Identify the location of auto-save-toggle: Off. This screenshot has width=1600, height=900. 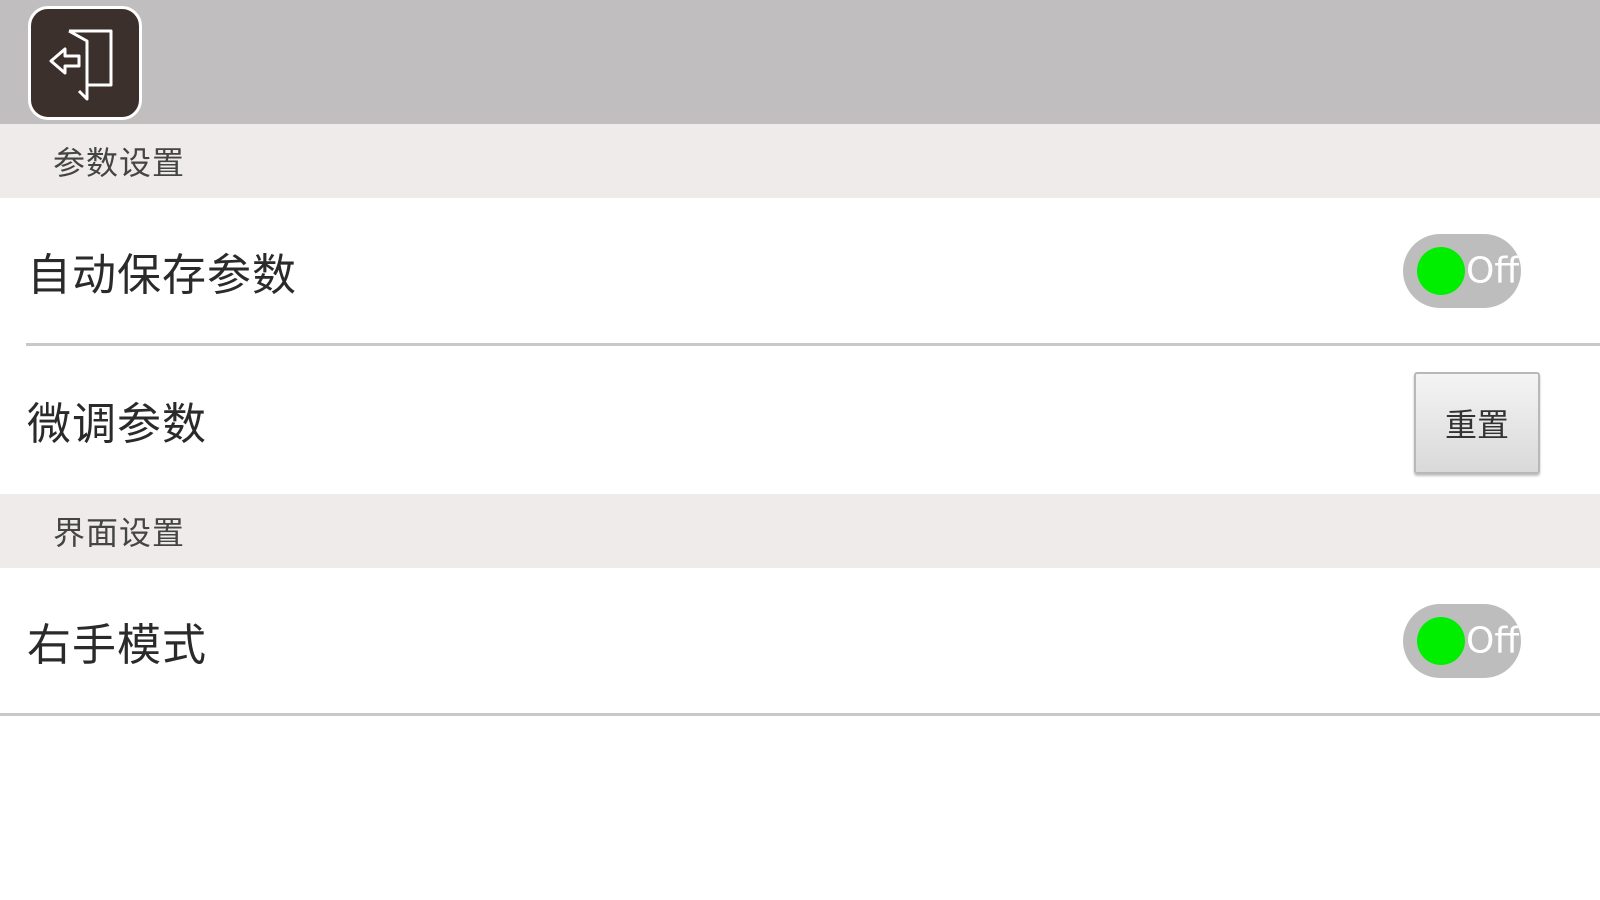
(1462, 271).